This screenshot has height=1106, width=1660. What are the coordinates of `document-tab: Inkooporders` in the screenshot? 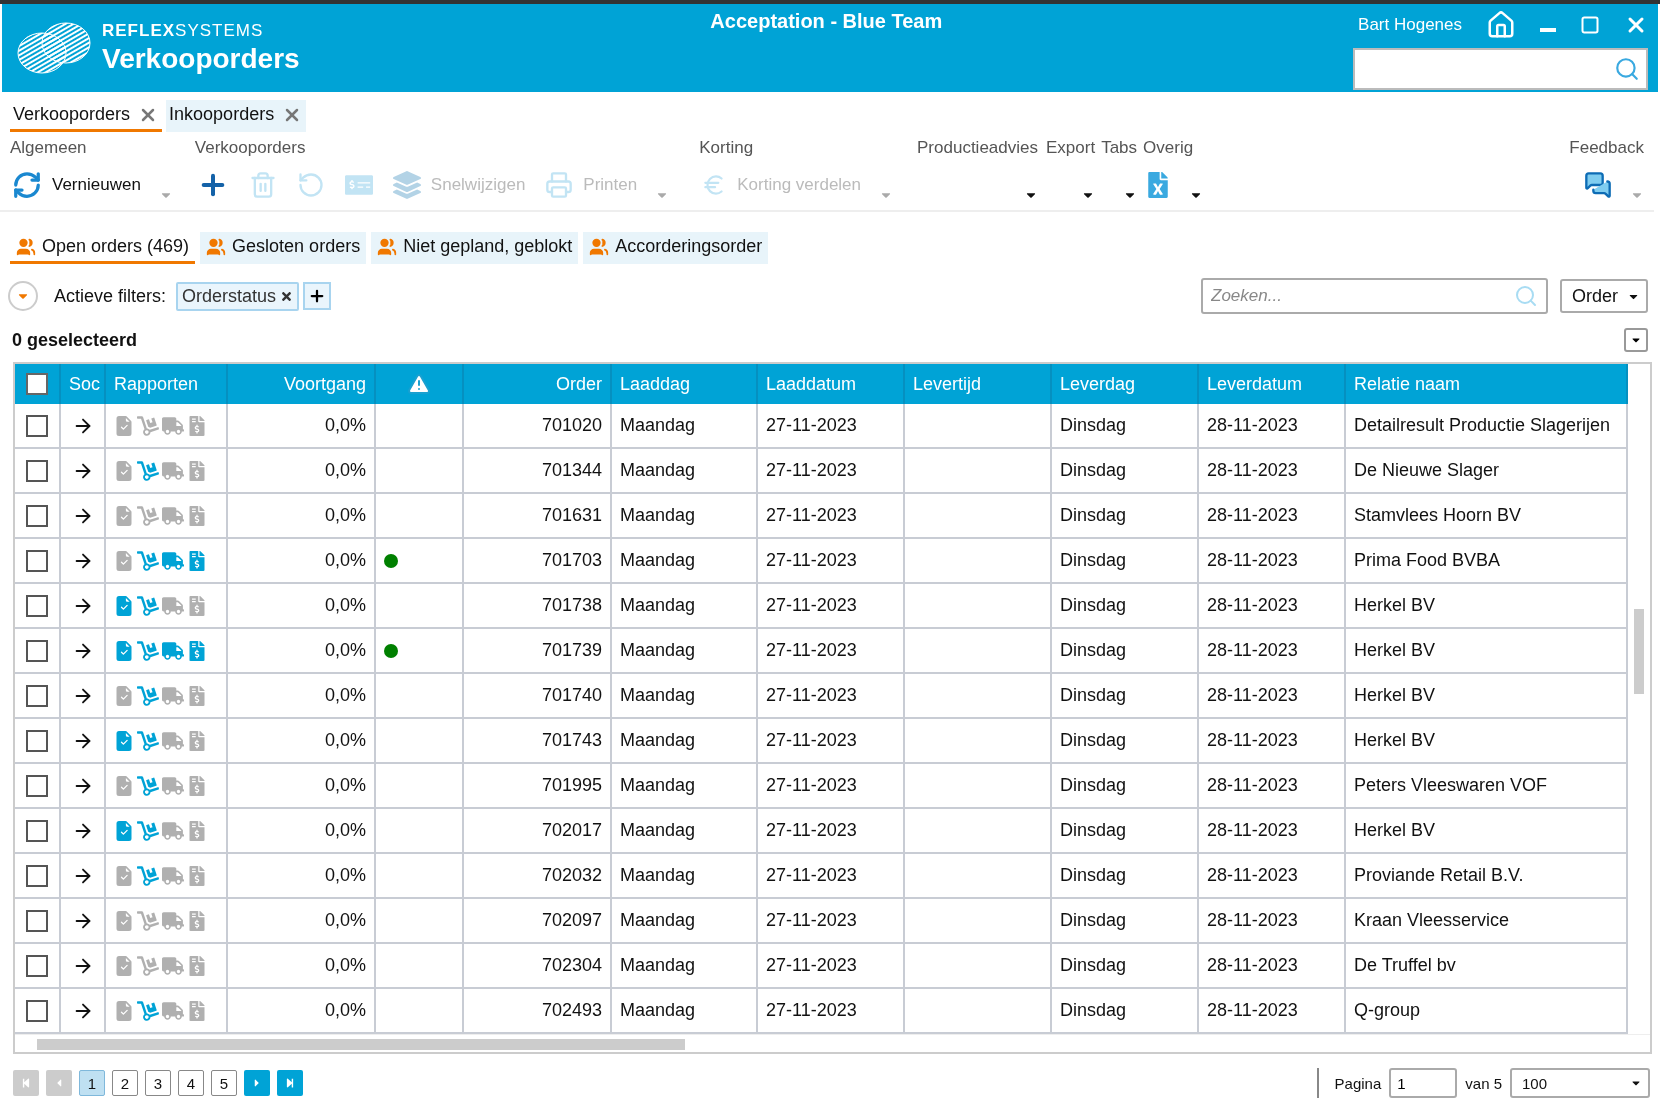 It's located at (236, 116).